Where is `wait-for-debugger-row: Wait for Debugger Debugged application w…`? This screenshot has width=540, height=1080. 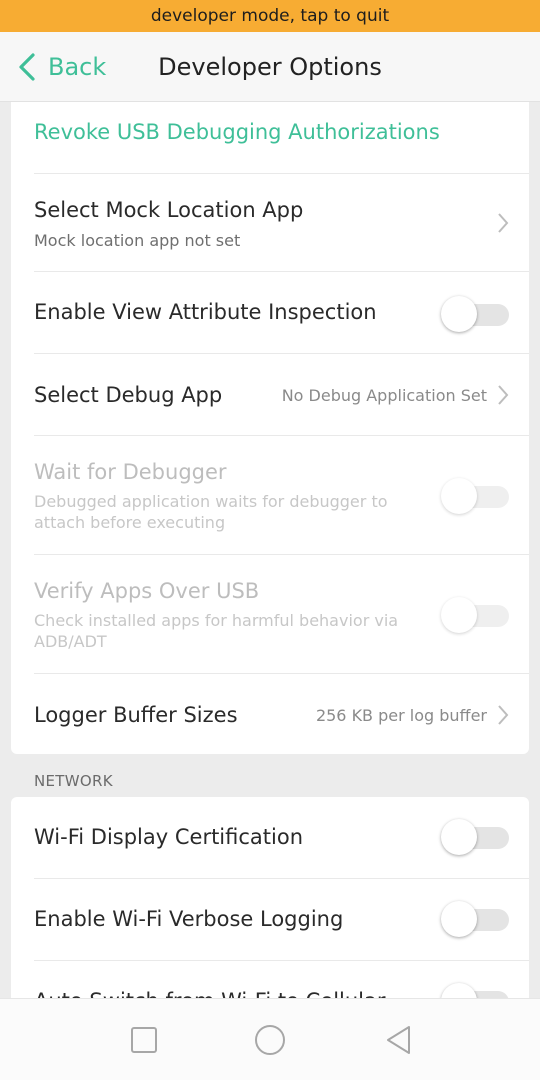
wait-for-debugger-row: Wait for Debugger Debugged application w… is located at coordinates (270, 495).